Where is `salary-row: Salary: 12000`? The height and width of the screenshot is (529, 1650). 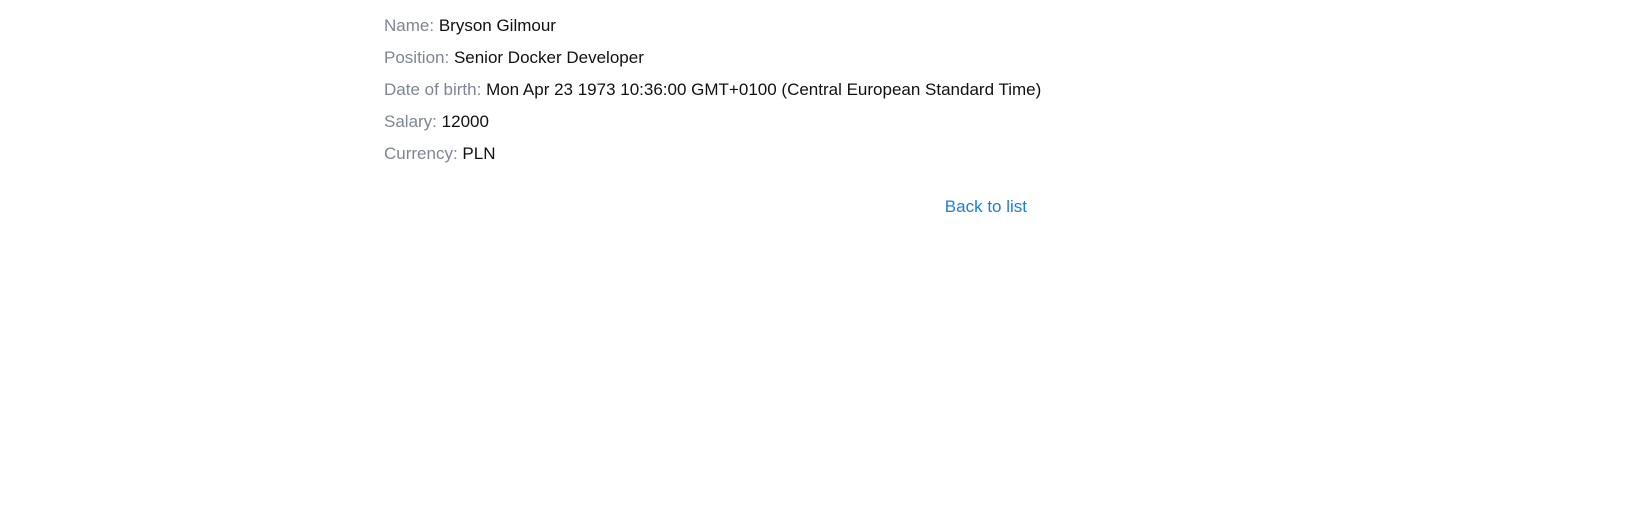 salary-row: Salary: 12000 is located at coordinates (705, 126).